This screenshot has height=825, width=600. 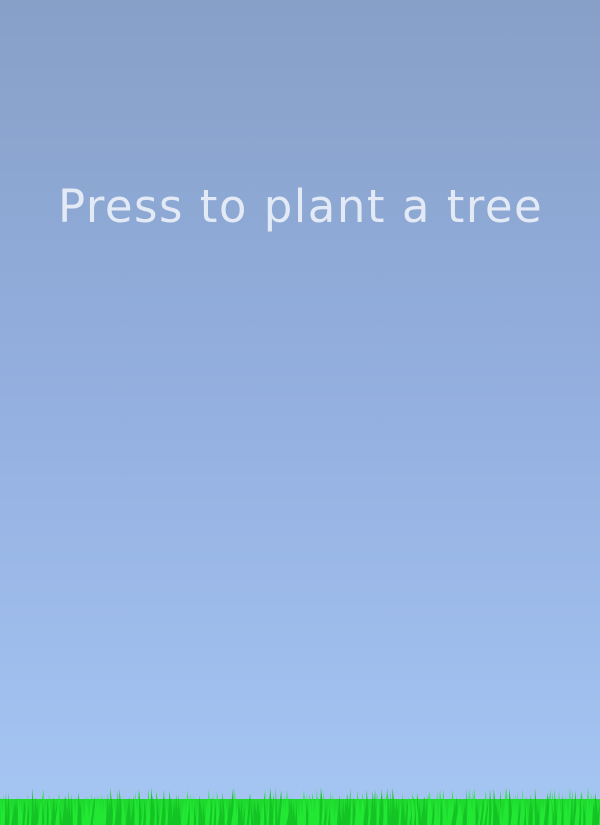 I want to click on grass-ground, so click(x=300, y=805).